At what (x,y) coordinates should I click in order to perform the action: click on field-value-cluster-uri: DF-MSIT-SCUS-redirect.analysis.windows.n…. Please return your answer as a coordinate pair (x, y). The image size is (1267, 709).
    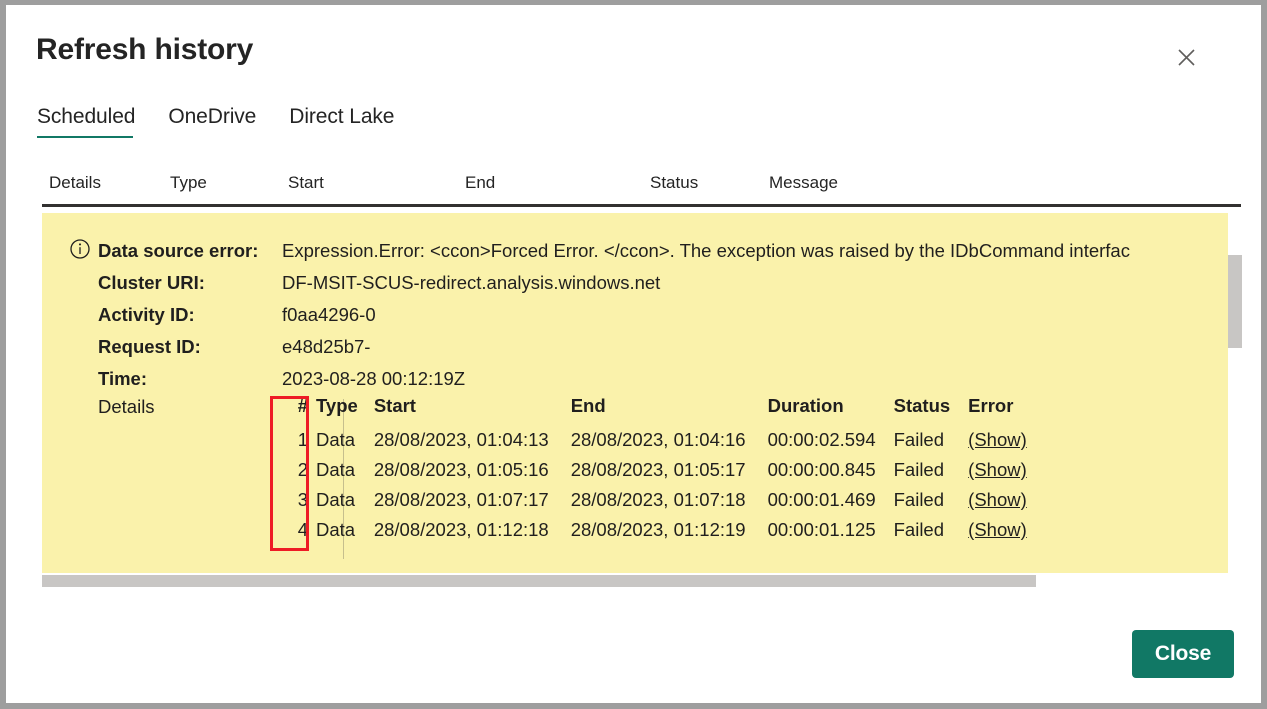
    Looking at the image, I should click on (471, 282).